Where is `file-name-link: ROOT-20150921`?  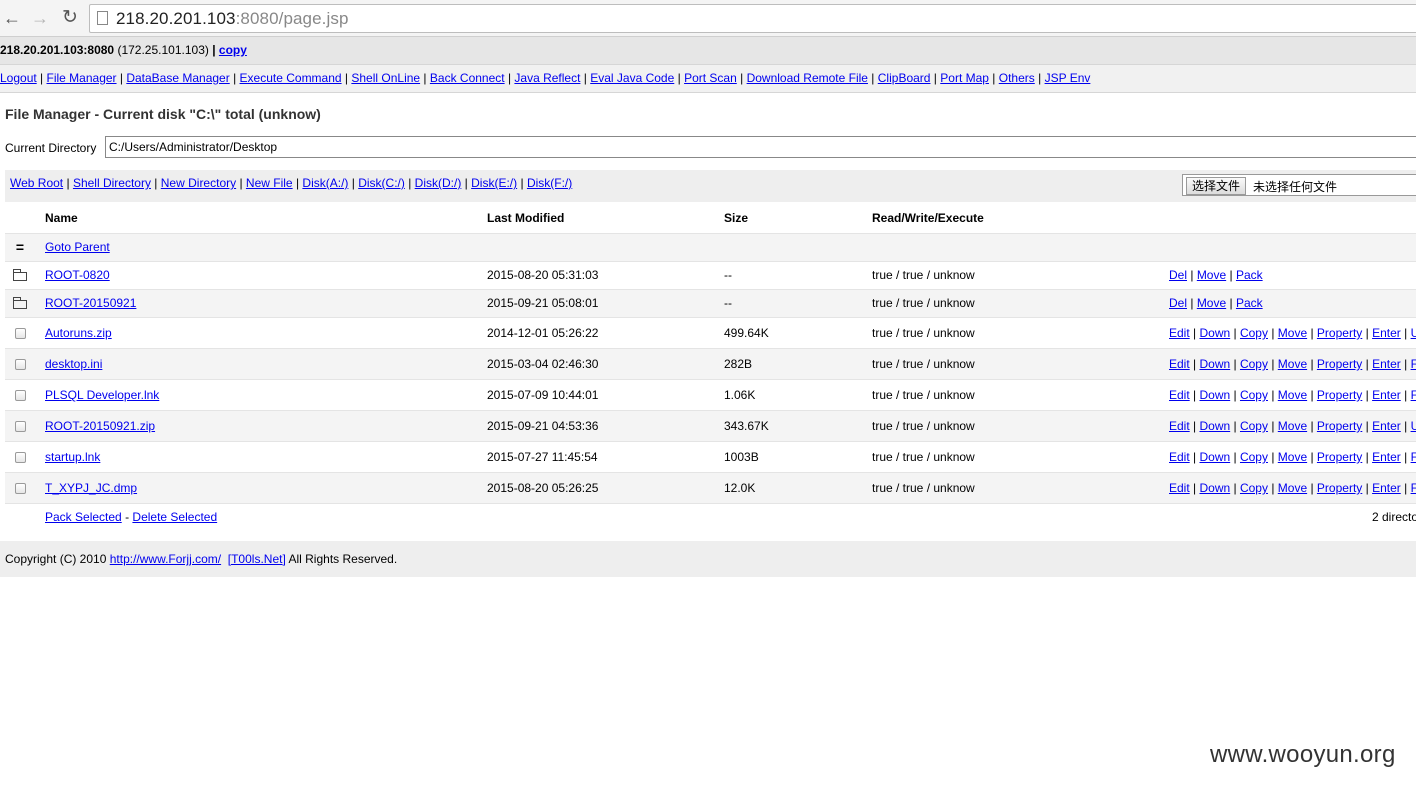 file-name-link: ROOT-20150921 is located at coordinates (90, 303).